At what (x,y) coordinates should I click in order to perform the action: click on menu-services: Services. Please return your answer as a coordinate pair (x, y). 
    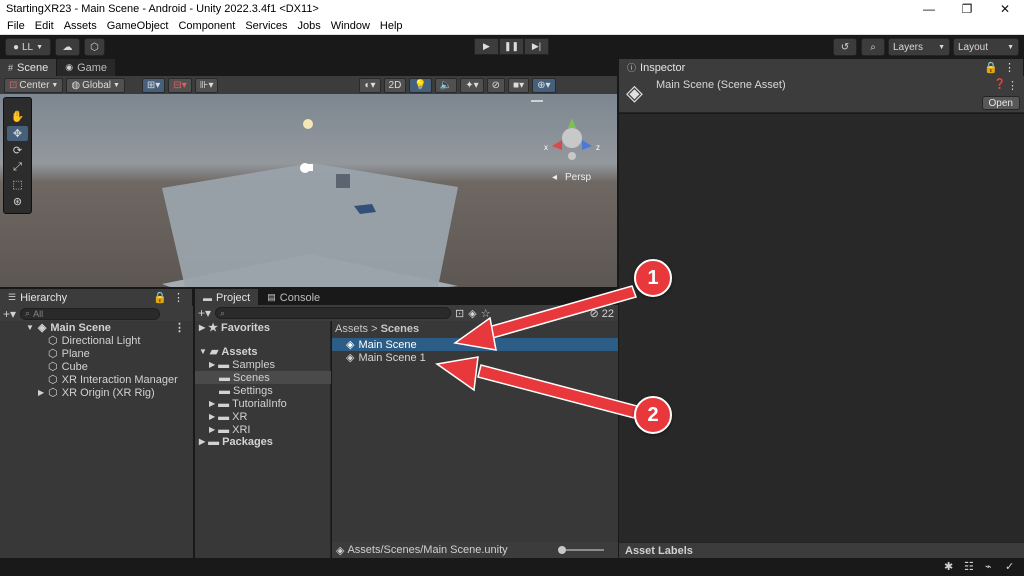
    Looking at the image, I should click on (266, 26).